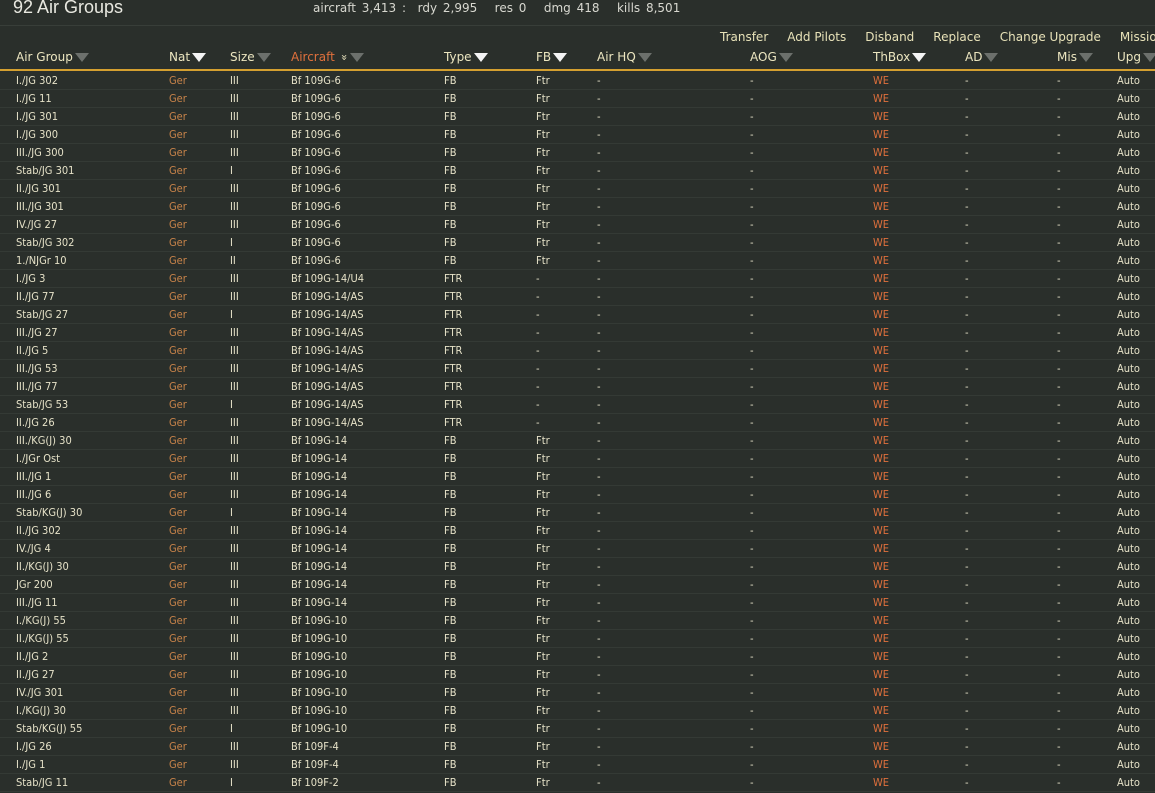 The image size is (1155, 793). I want to click on column-header-nat: Nat, so click(188, 57).